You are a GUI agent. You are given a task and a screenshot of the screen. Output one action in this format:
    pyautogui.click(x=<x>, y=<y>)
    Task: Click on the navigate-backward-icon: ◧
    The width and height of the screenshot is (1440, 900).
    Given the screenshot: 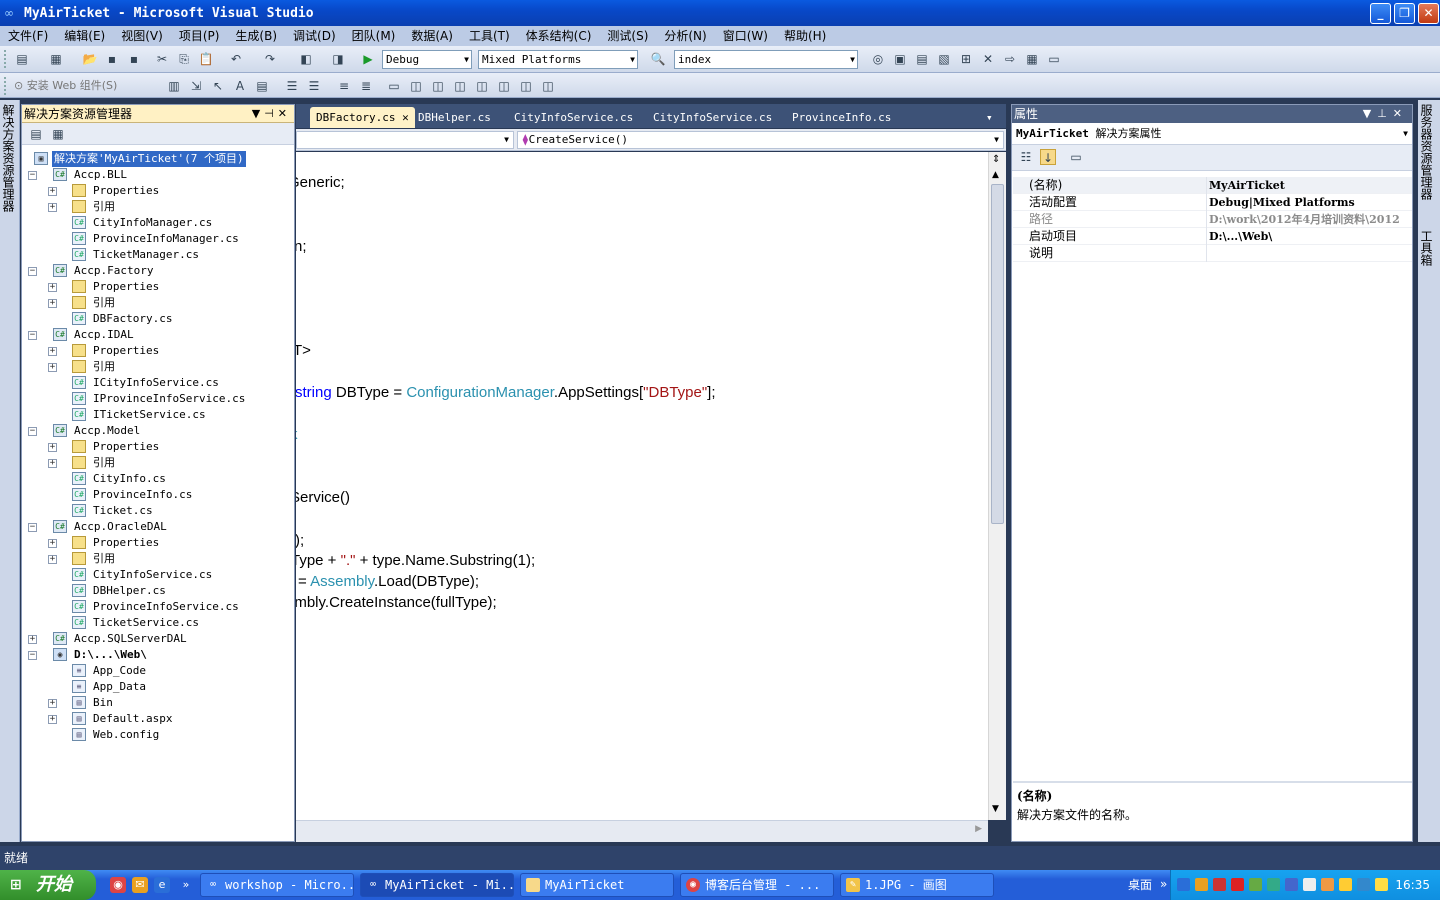 What is the action you would take?
    pyautogui.click(x=306, y=59)
    